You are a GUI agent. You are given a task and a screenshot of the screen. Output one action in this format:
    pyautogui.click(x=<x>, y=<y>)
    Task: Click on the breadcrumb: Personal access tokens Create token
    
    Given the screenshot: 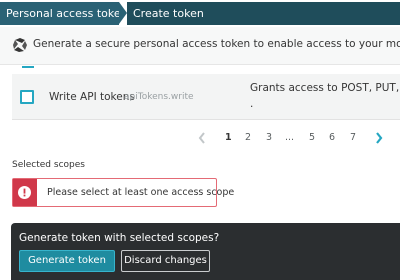 What is the action you would take?
    pyautogui.click(x=200, y=13)
    